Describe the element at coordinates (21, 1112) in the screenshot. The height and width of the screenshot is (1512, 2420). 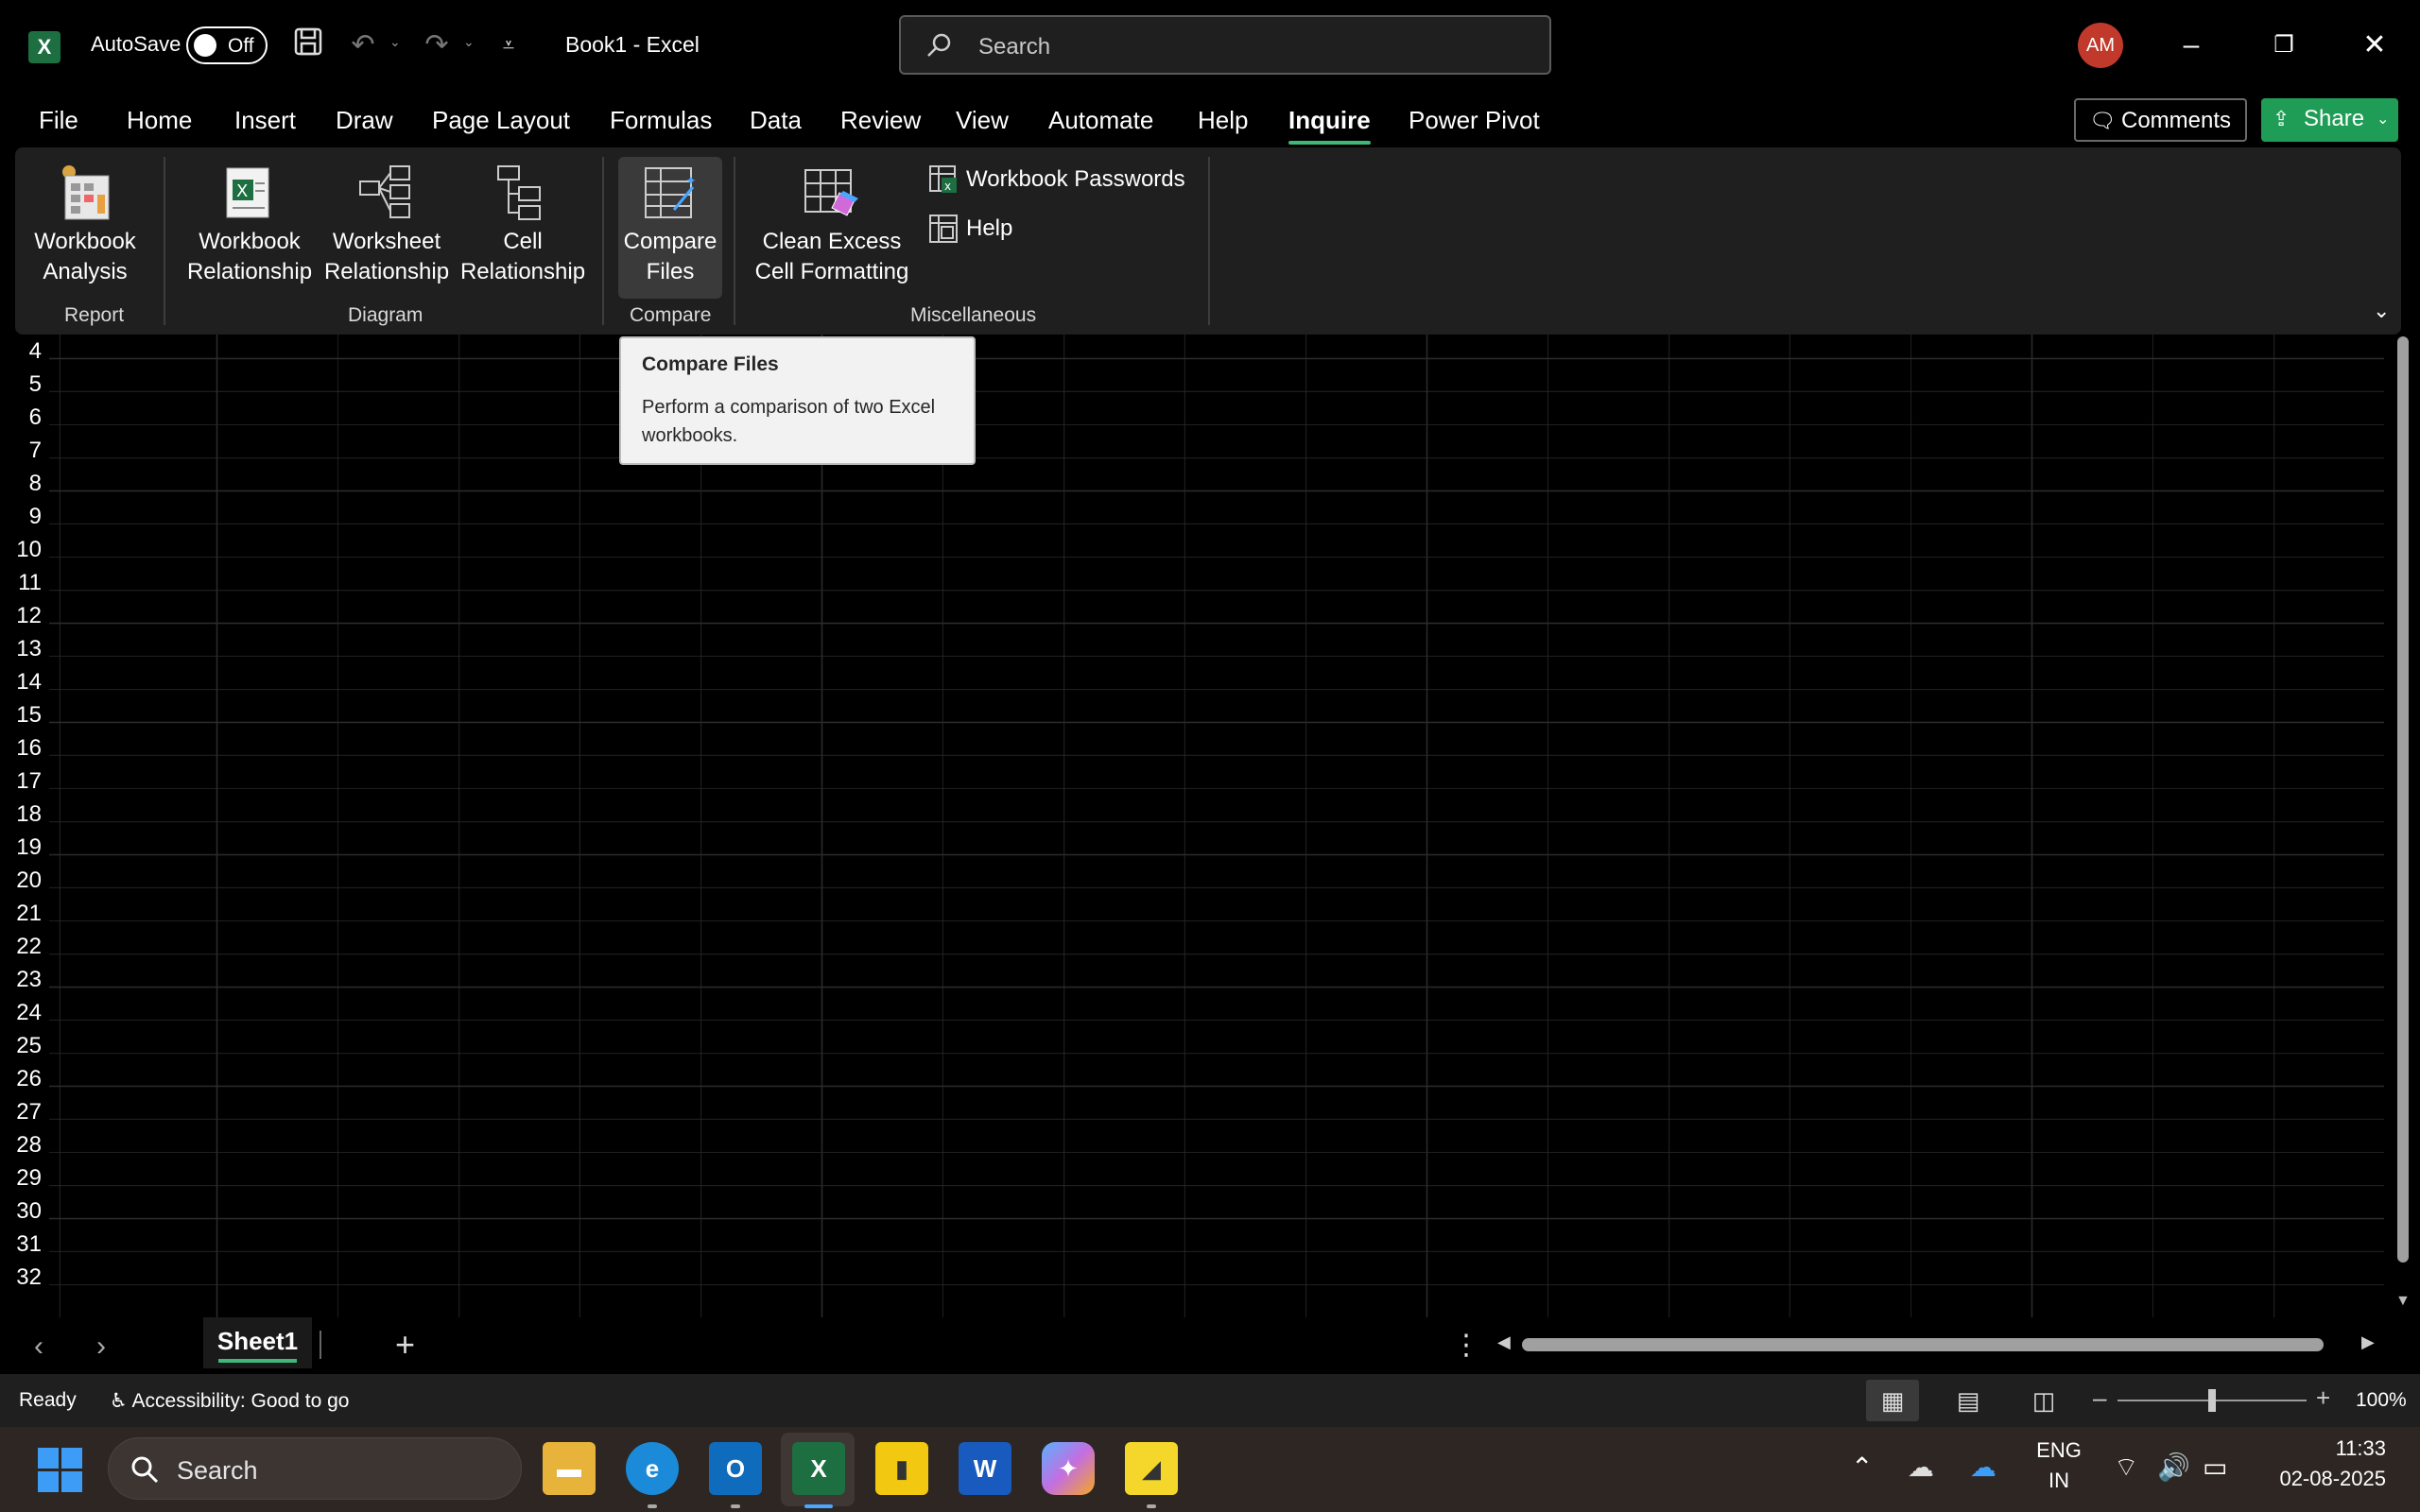
I see `row-number: 27` at that location.